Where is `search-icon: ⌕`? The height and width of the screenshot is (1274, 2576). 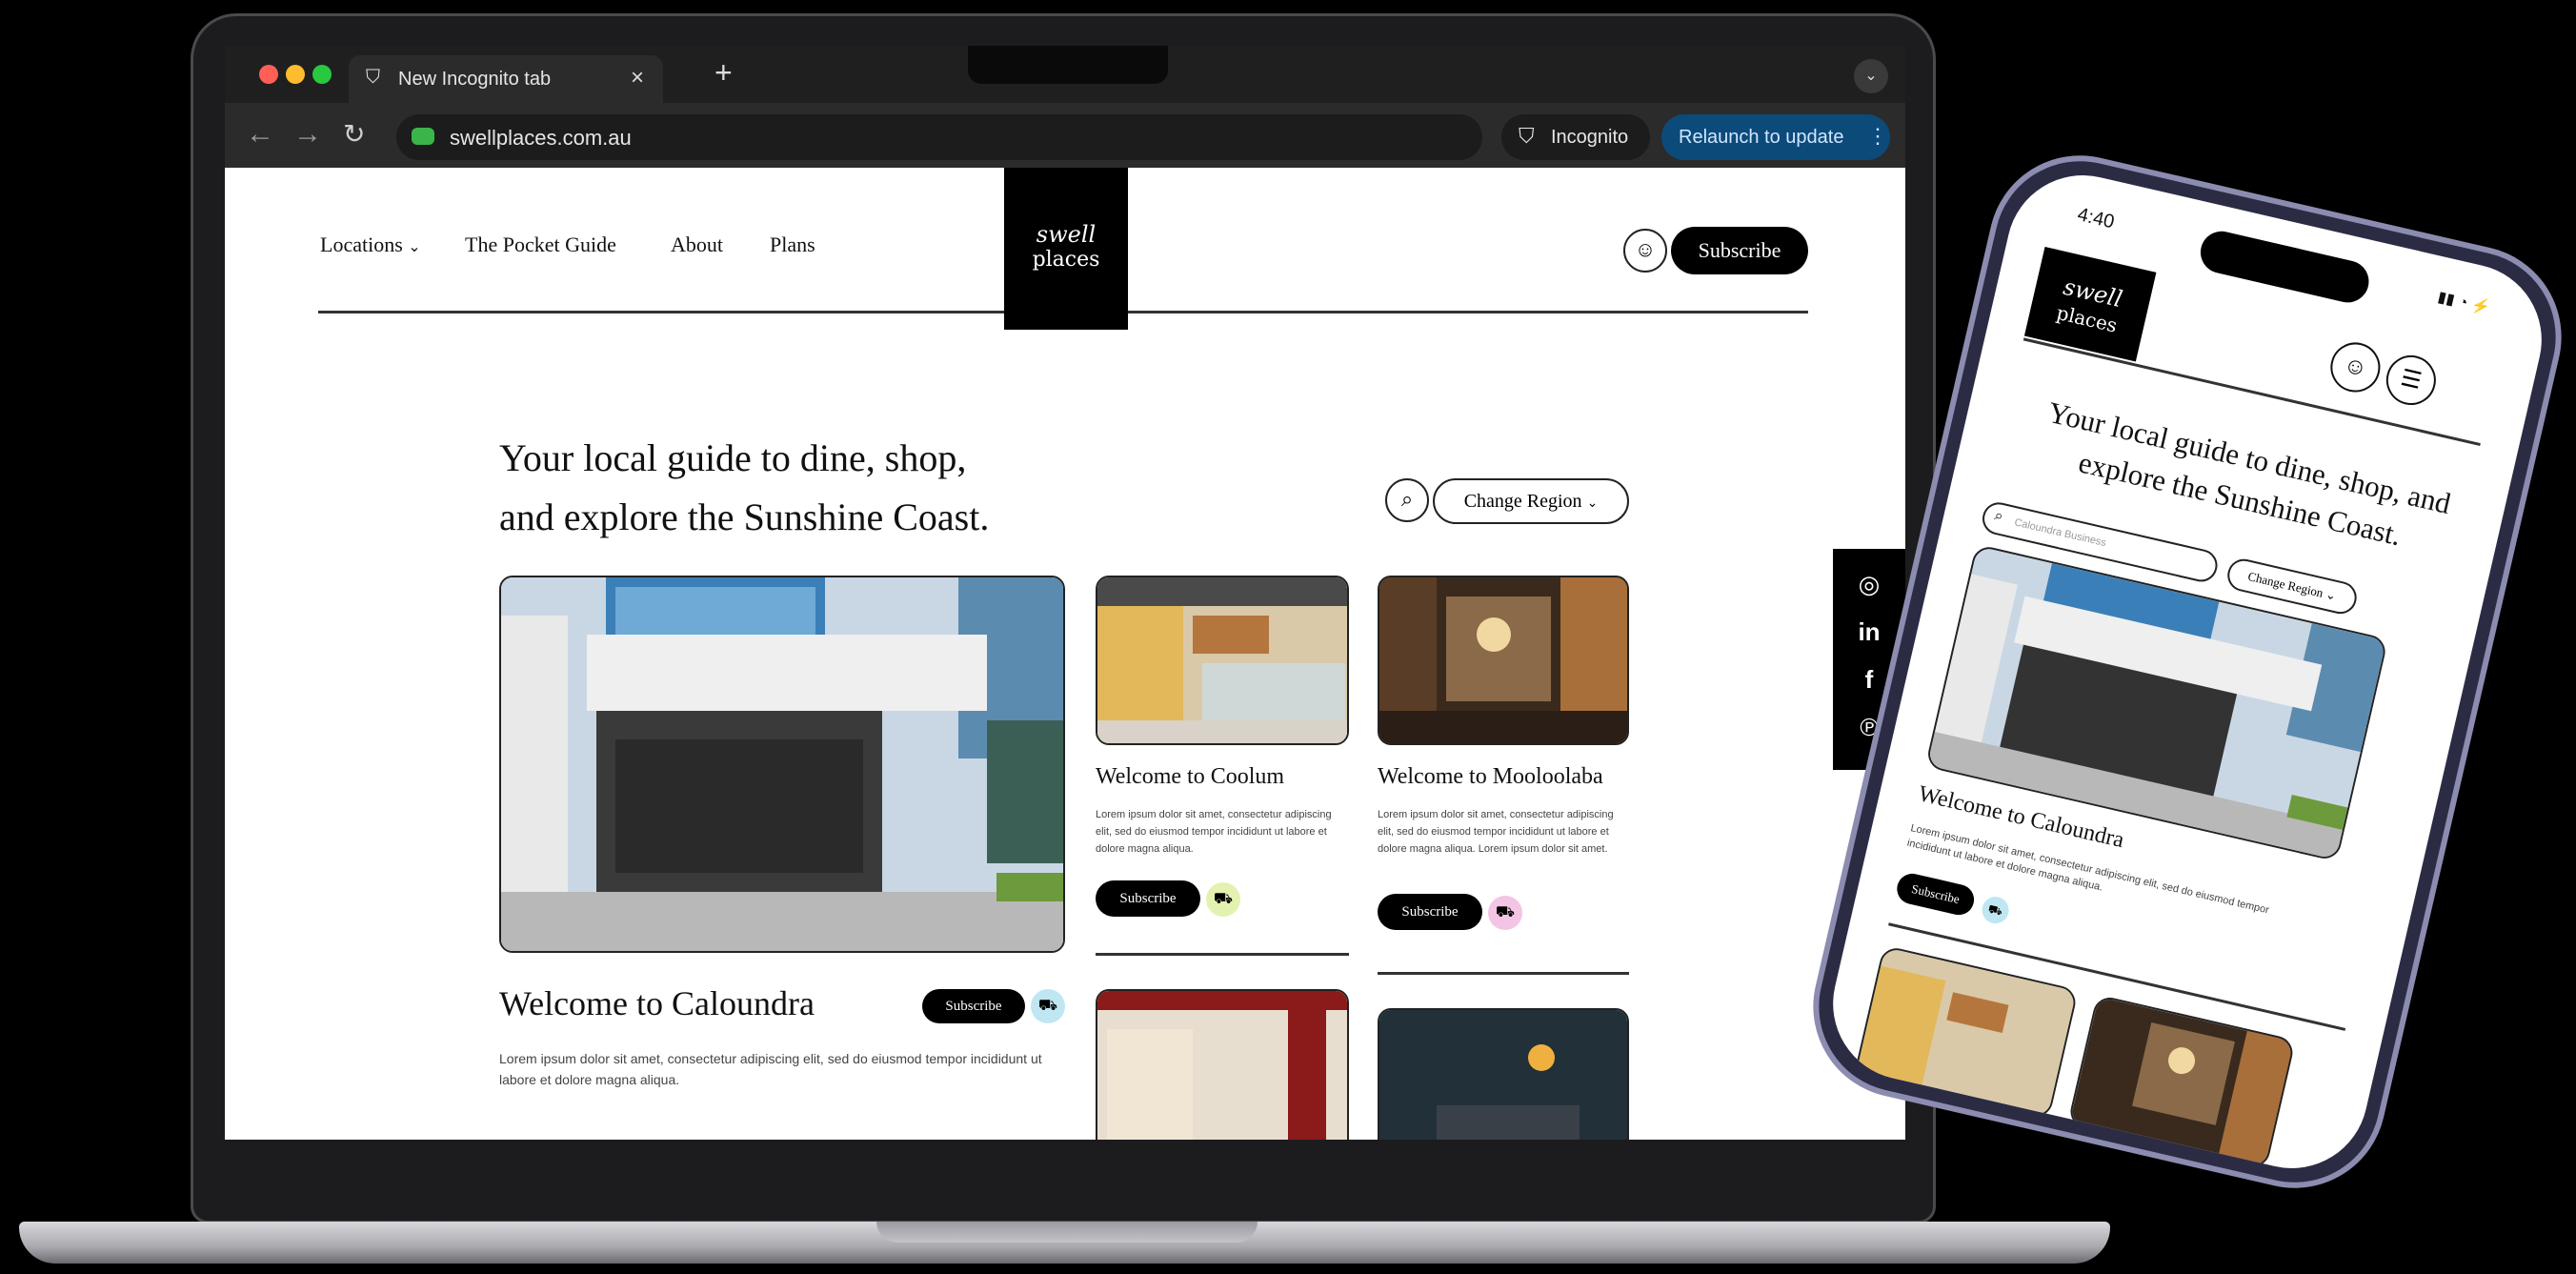 search-icon: ⌕ is located at coordinates (1407, 500).